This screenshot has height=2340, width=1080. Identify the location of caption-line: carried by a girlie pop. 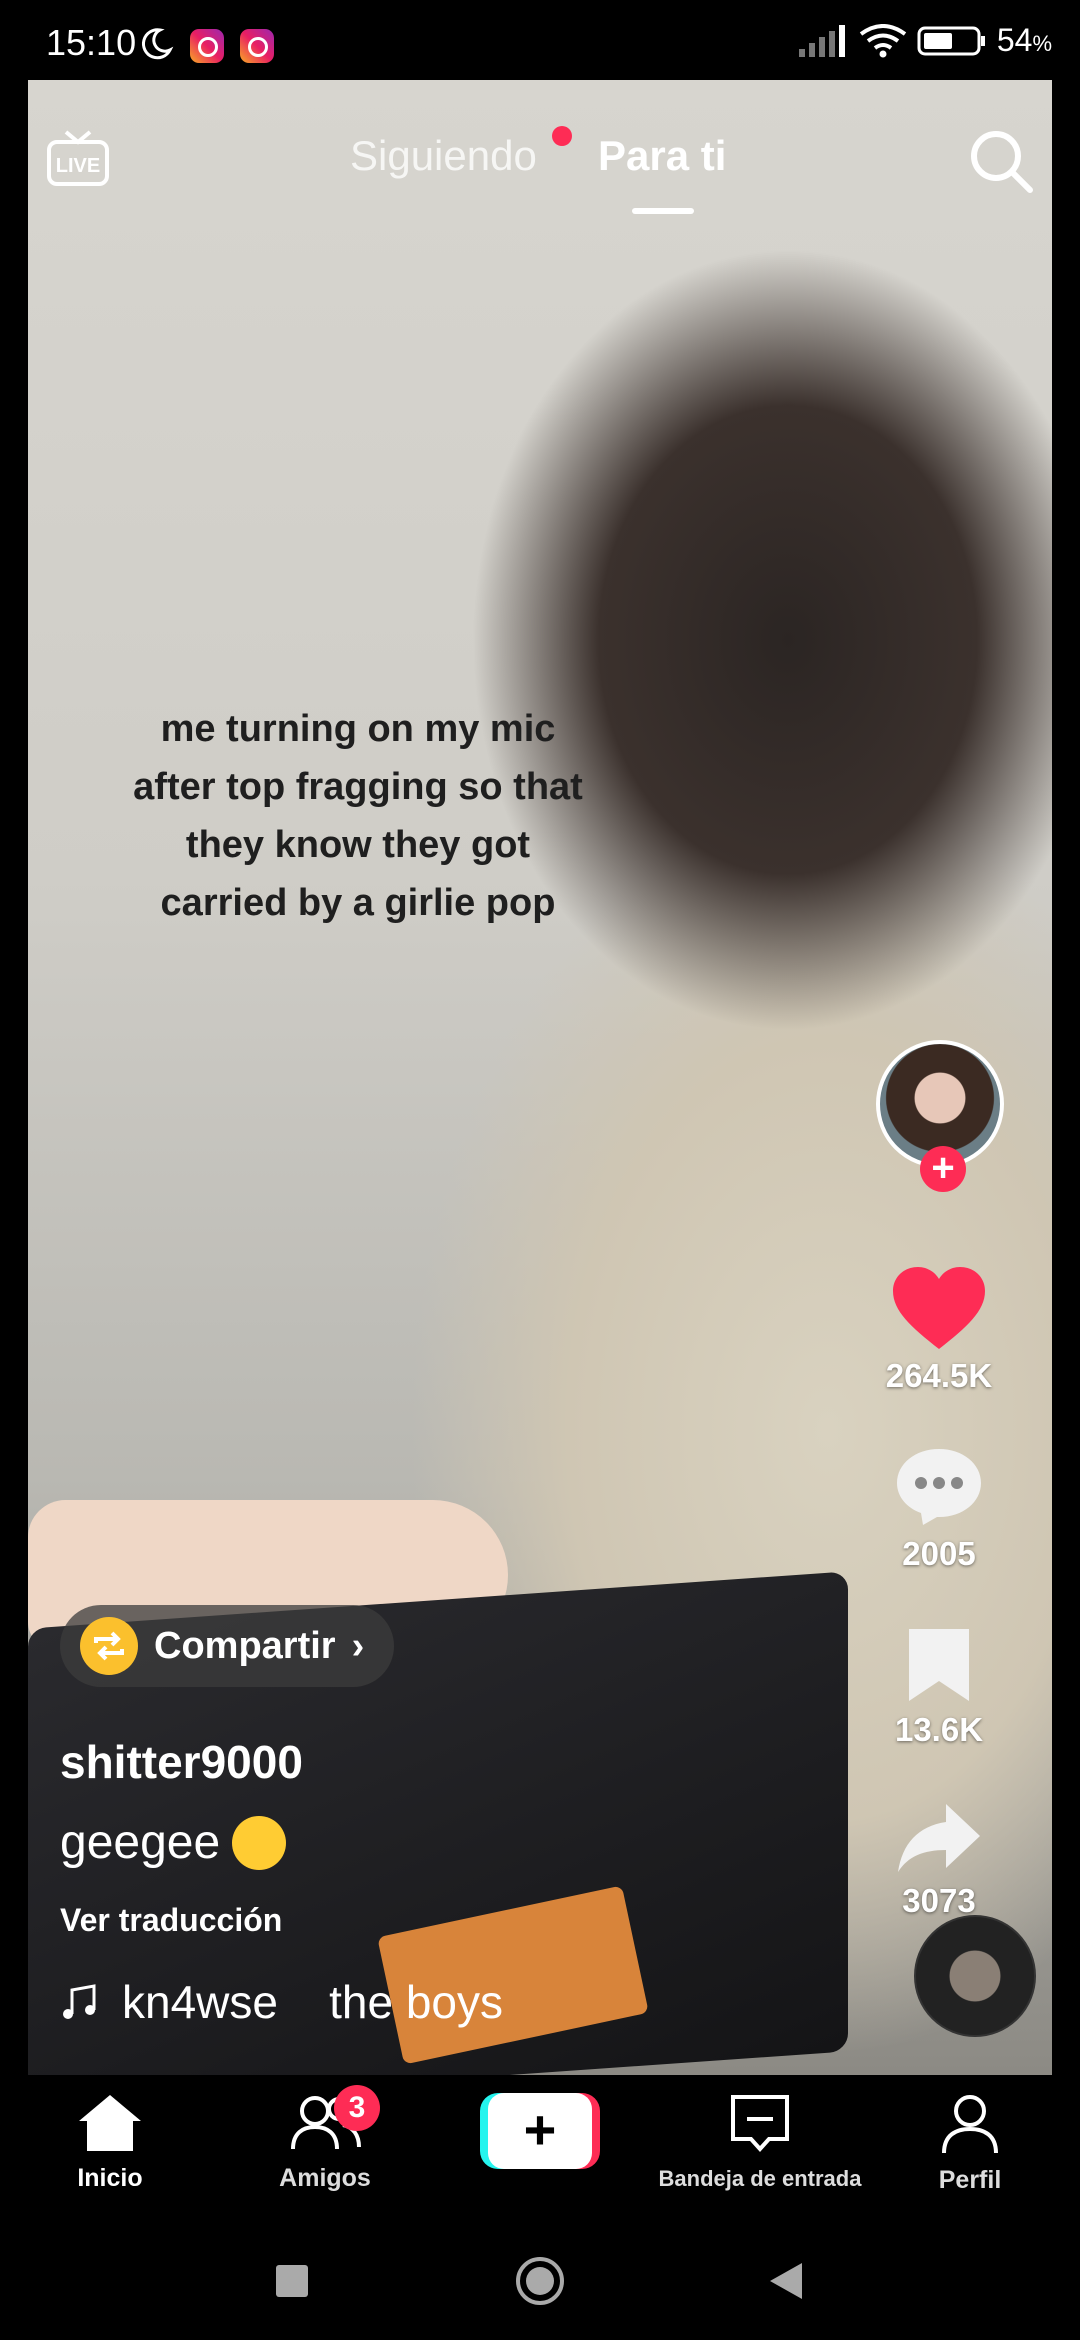
(358, 903).